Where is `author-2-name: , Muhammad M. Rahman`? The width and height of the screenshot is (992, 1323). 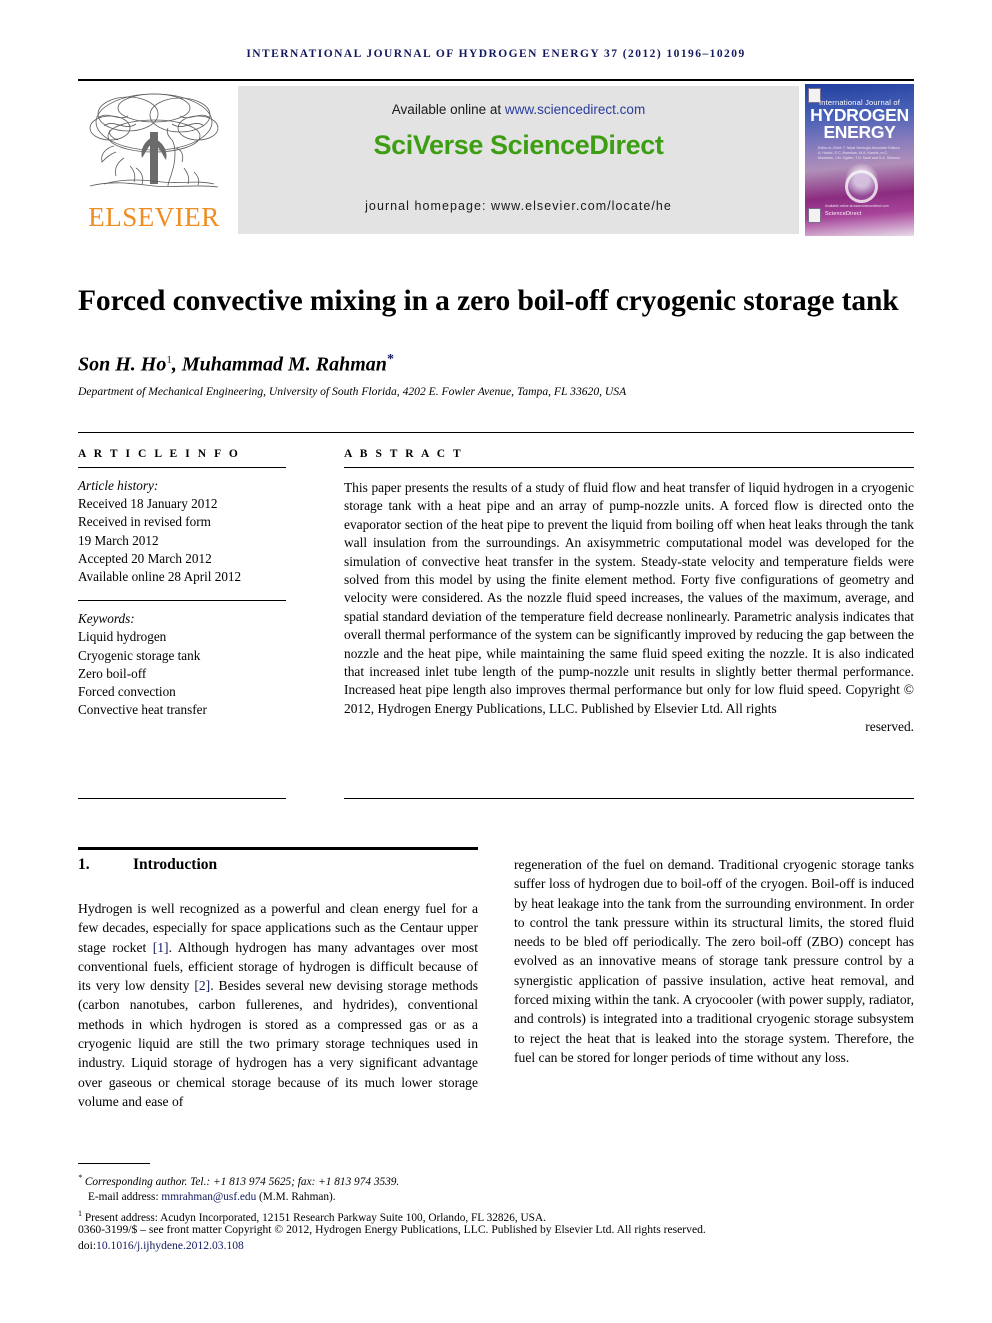 author-2-name: , Muhammad M. Rahman is located at coordinates (279, 364).